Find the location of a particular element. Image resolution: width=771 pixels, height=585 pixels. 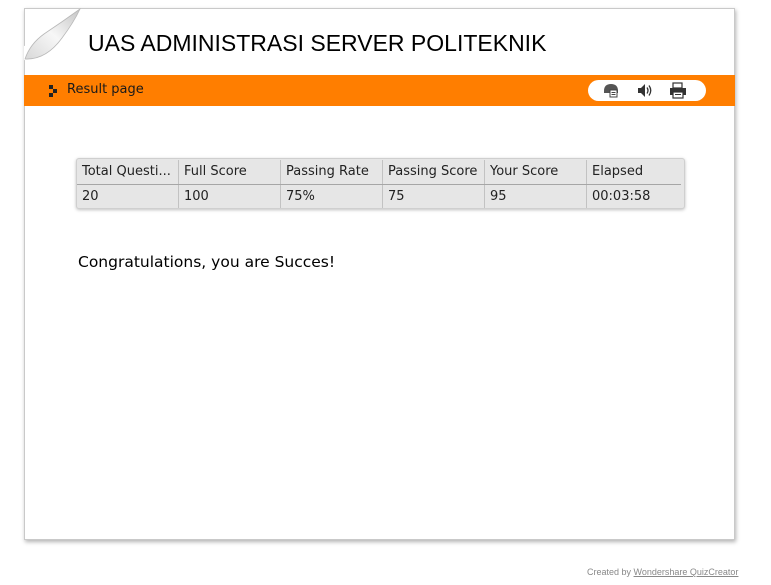

footer-credit: Created by Wondershare QuizCreator is located at coordinates (662, 572).